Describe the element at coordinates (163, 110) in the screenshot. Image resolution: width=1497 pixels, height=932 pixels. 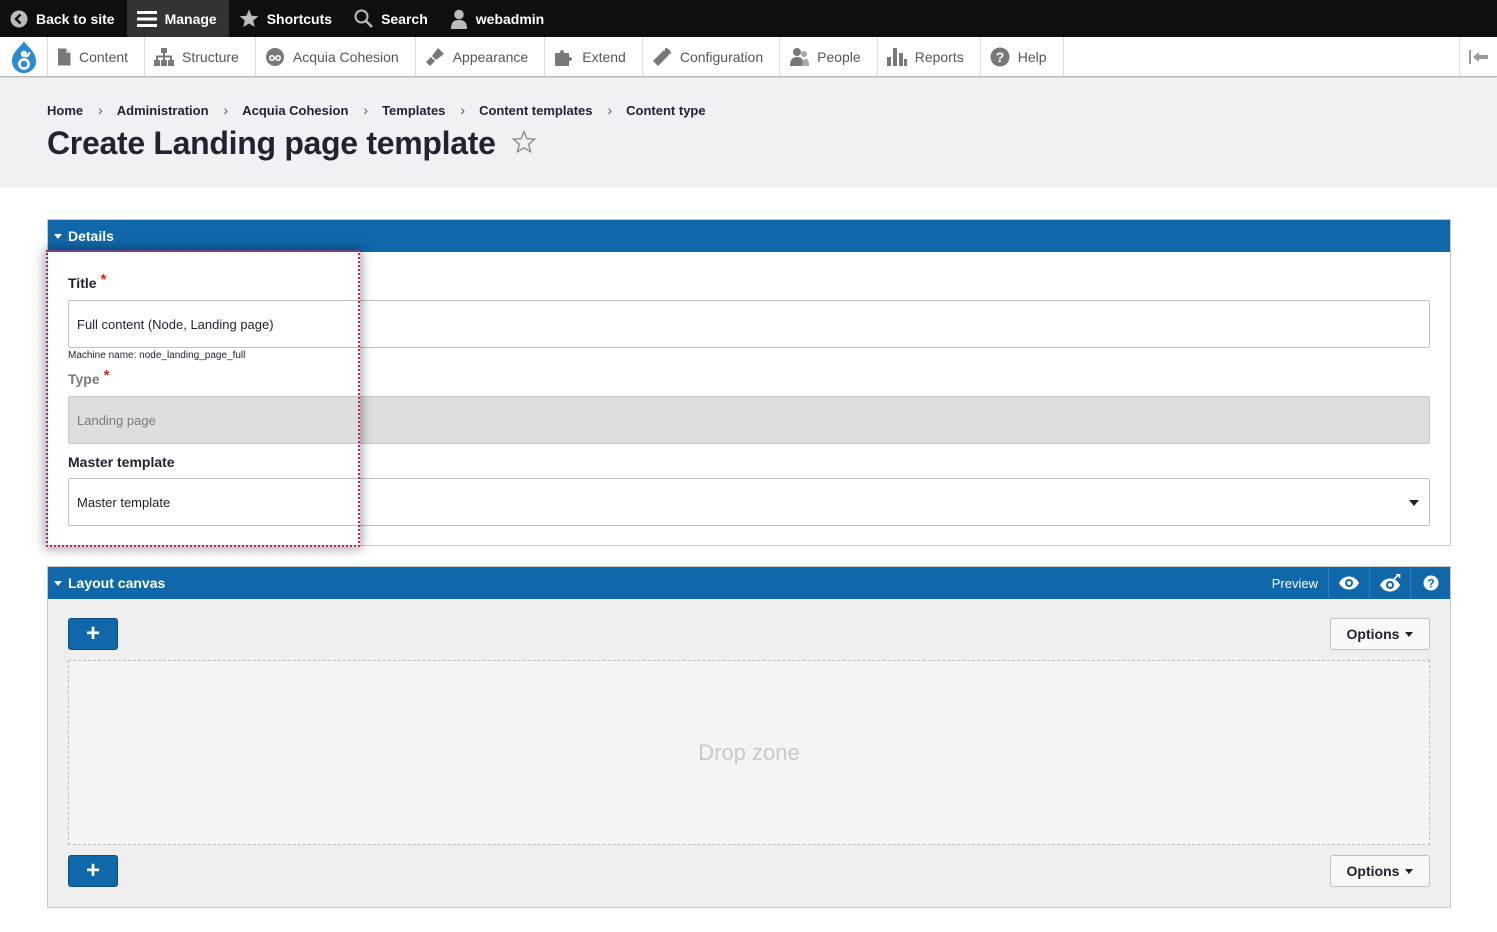
I see `breadcrumb-administration: Administration` at that location.